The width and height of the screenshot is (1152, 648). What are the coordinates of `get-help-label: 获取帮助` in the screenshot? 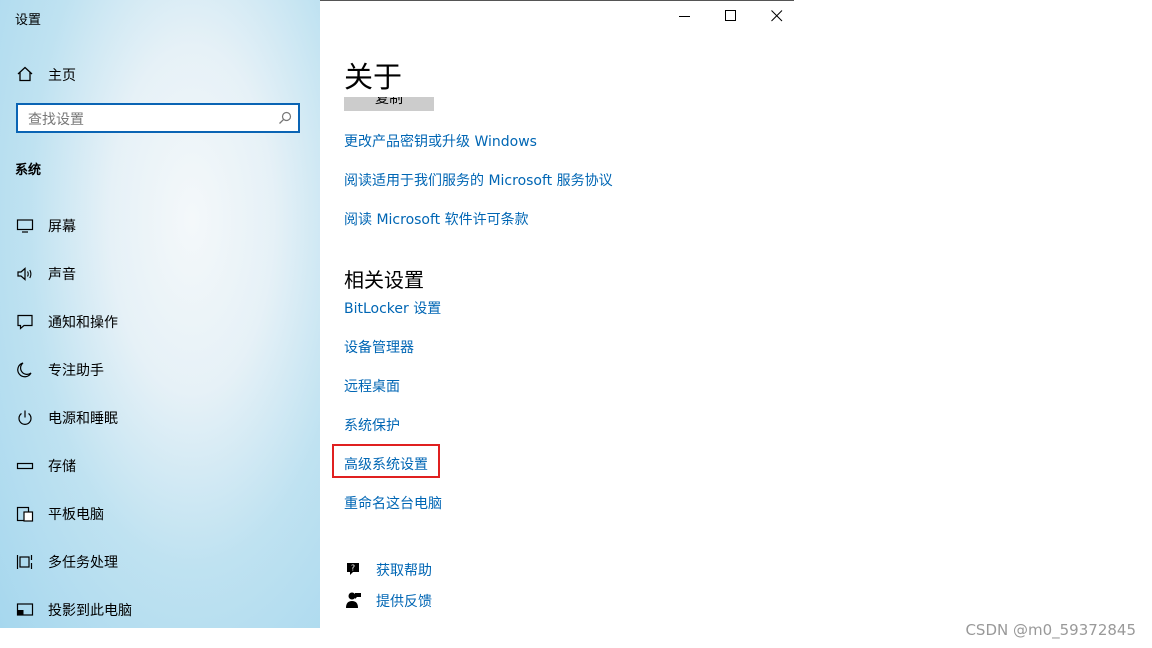 It's located at (404, 571).